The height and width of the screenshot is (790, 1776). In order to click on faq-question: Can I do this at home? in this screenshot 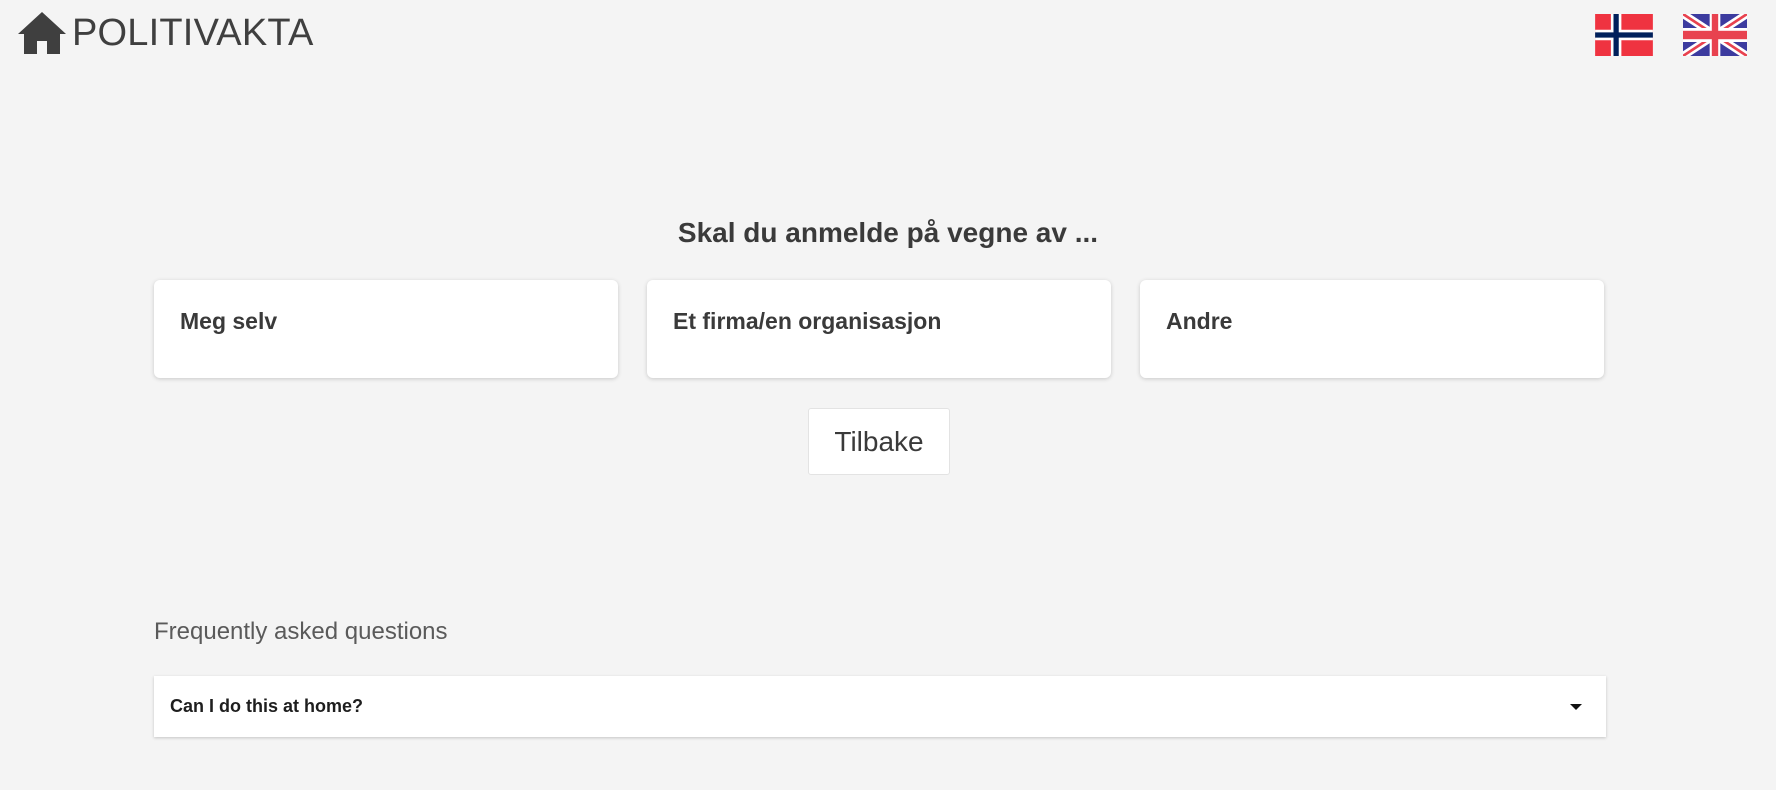, I will do `click(267, 706)`.